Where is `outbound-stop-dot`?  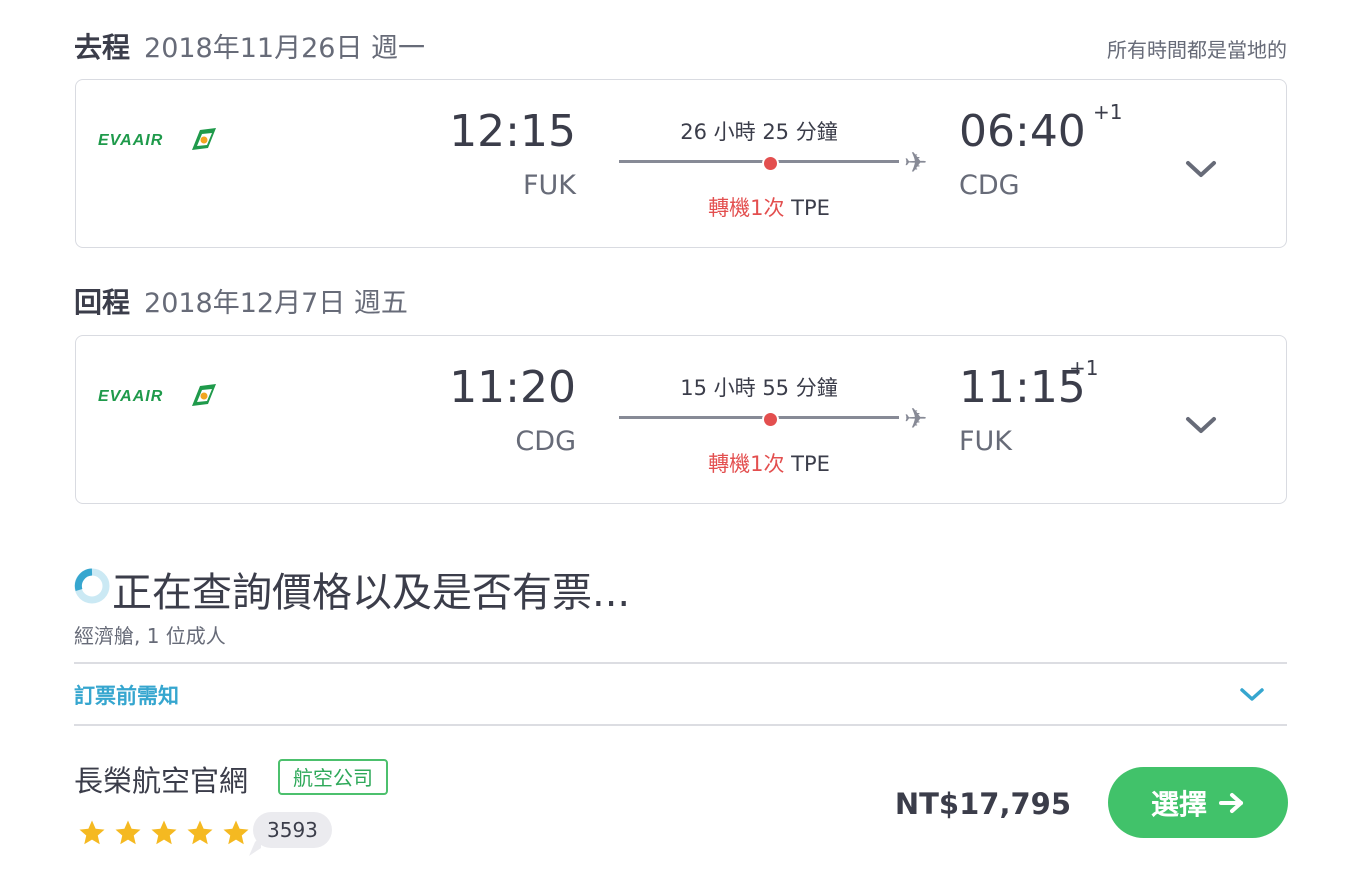
outbound-stop-dot is located at coordinates (770, 163).